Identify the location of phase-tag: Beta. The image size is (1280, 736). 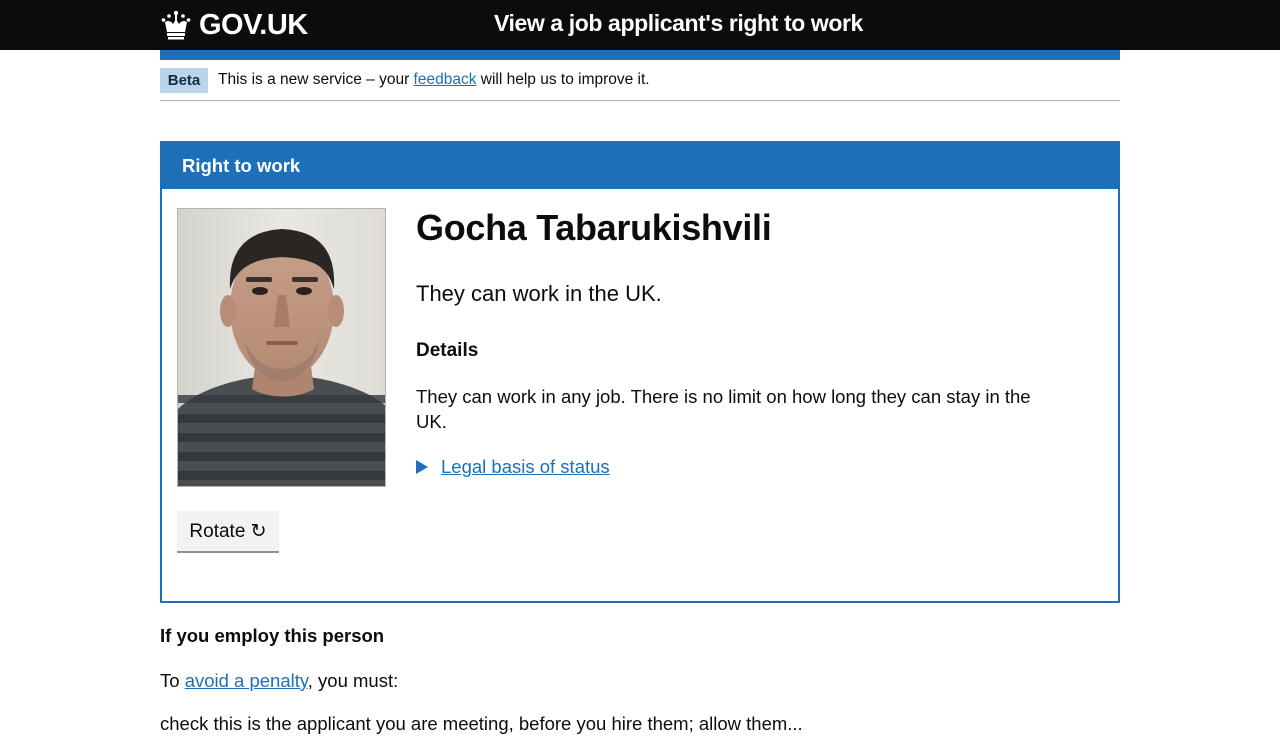
(184, 80).